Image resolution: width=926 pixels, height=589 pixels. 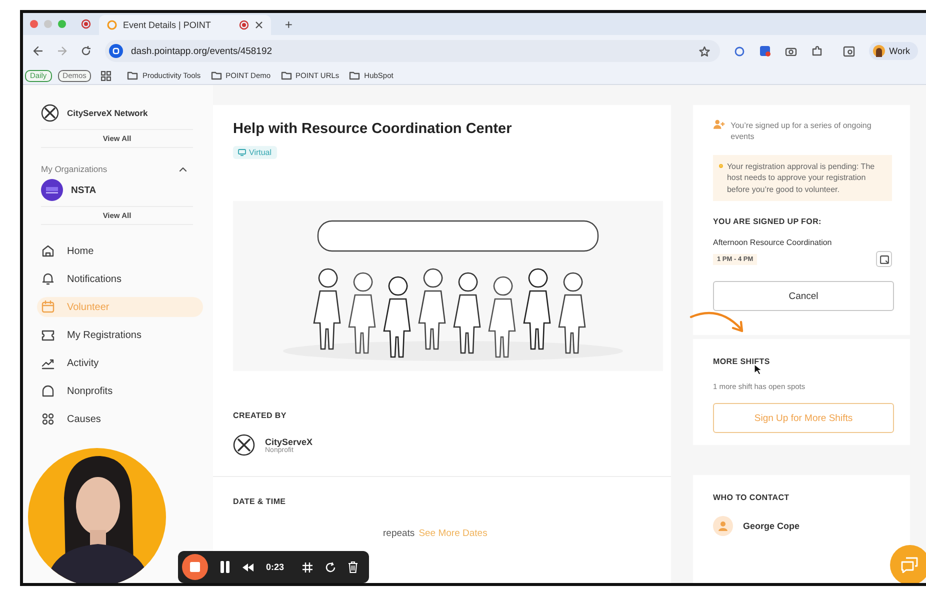 I want to click on section-heading: DATE & TIME, so click(x=260, y=501).